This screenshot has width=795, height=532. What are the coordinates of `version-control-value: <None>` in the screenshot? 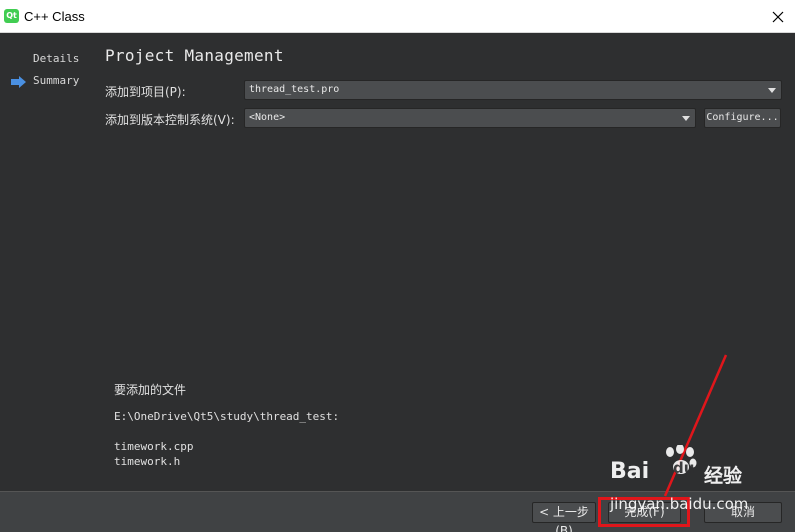 It's located at (267, 117).